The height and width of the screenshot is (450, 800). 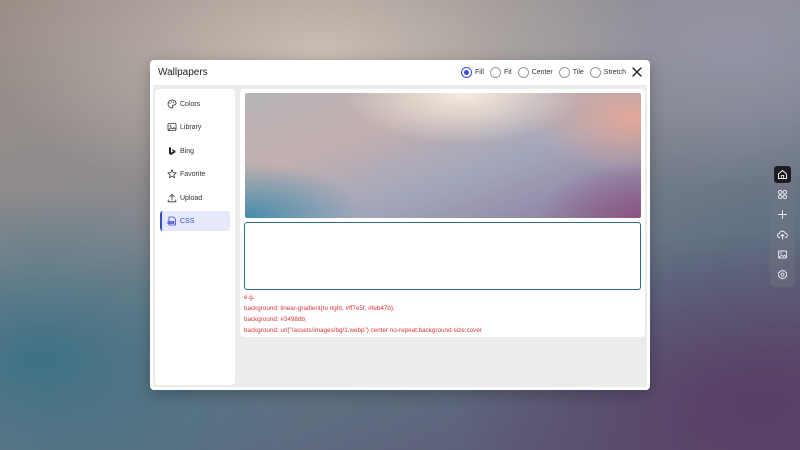 I want to click on sidebar-item-css: CSS CSS, so click(x=195, y=221).